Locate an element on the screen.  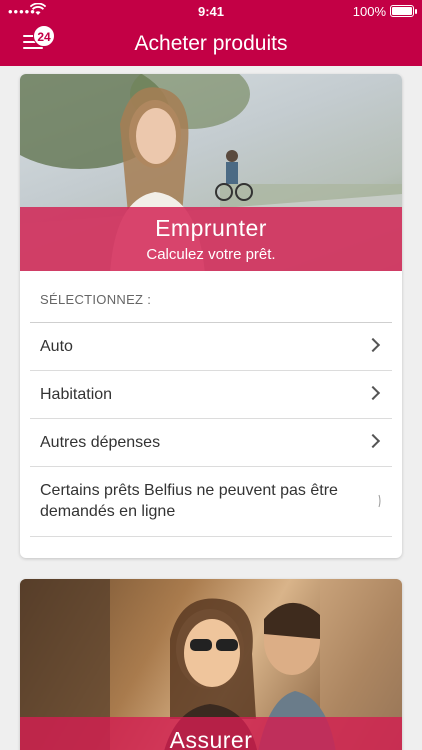
assurer-title: Assurer is located at coordinates (211, 738).